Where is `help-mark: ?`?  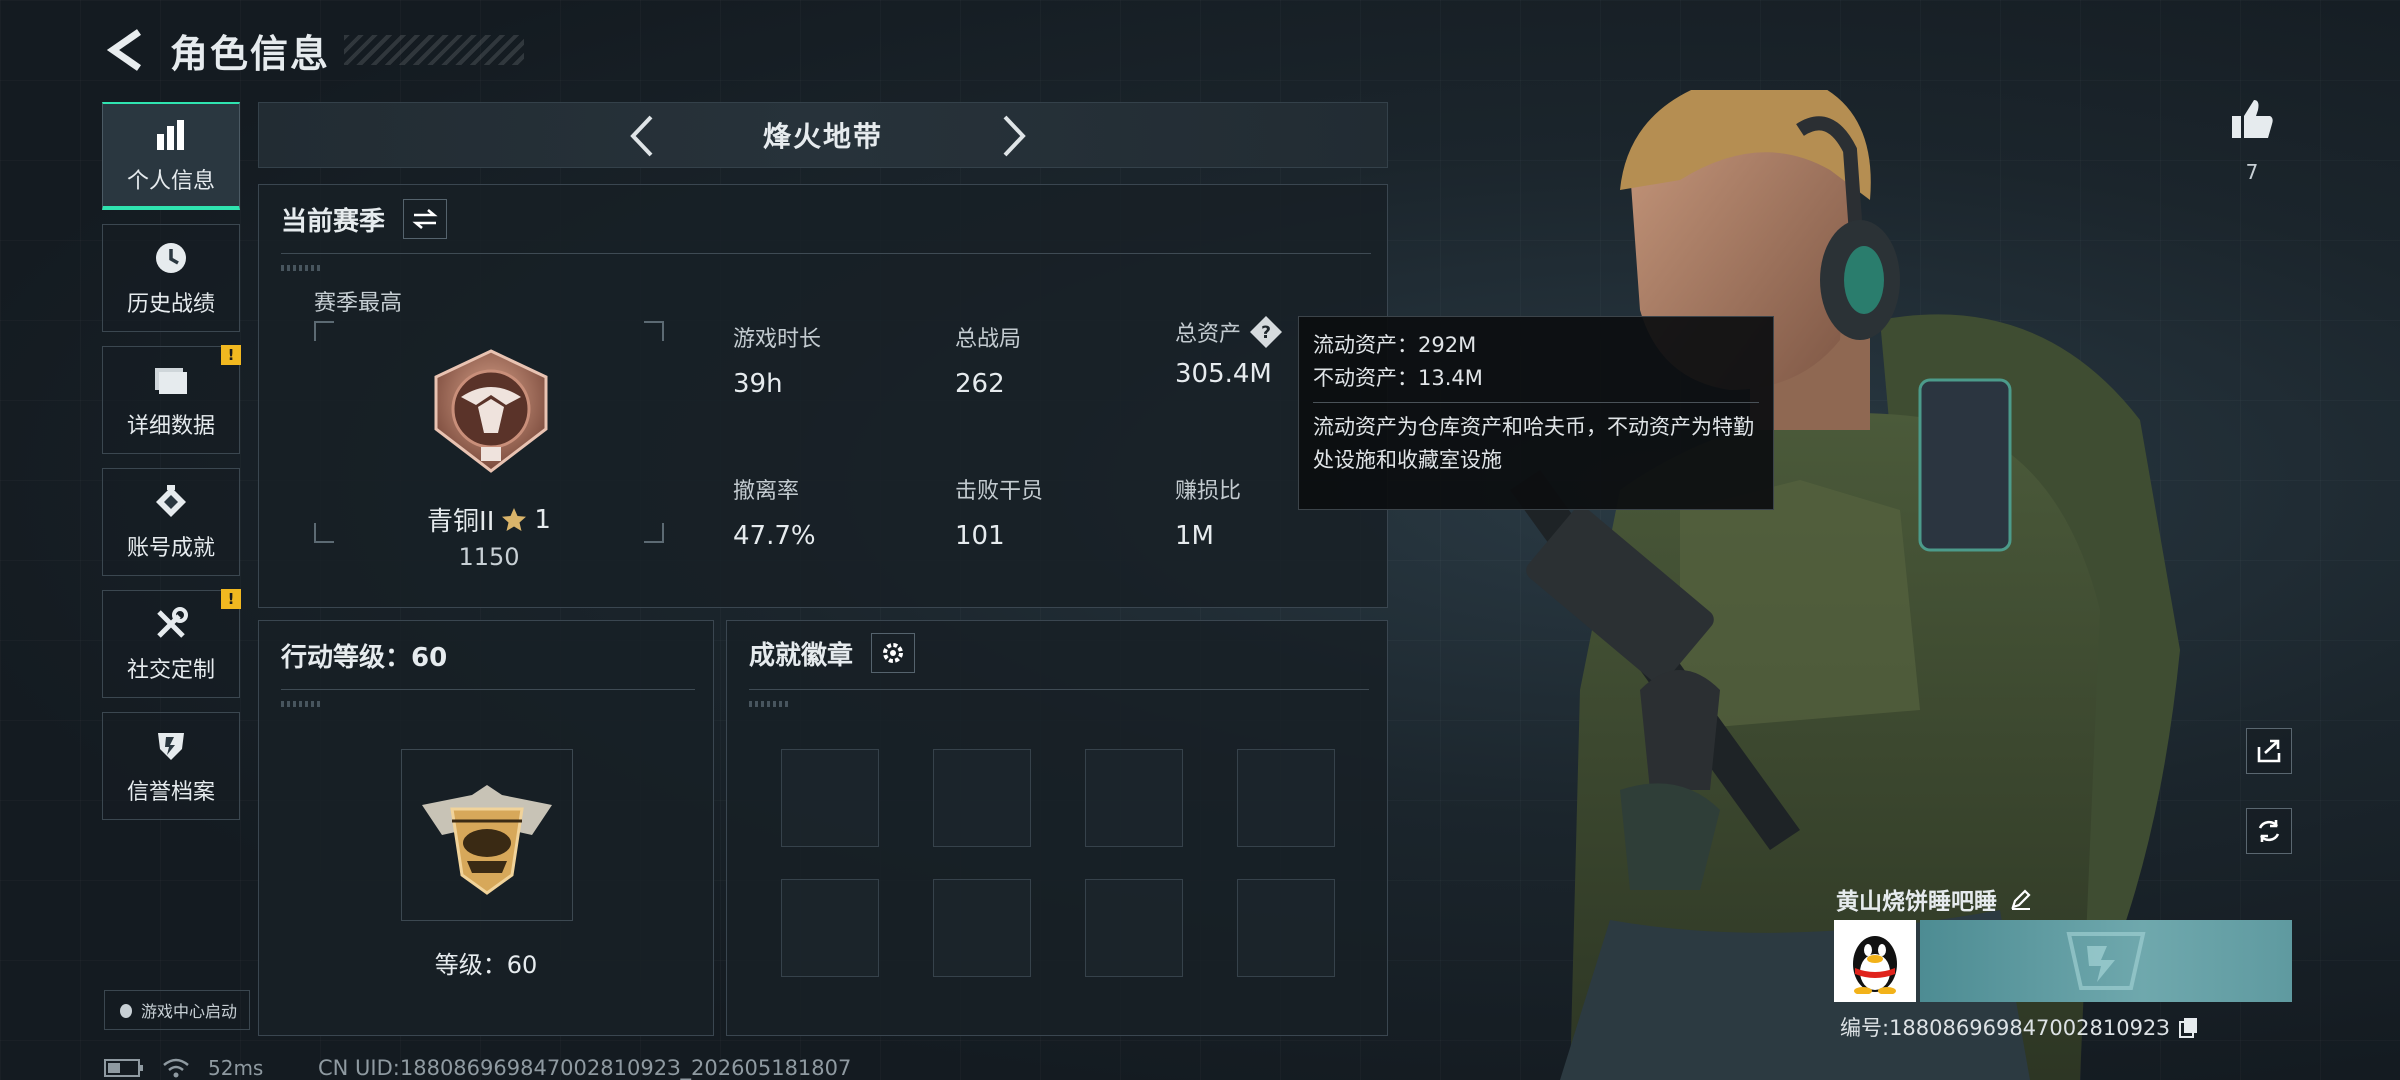 help-mark: ? is located at coordinates (1266, 333).